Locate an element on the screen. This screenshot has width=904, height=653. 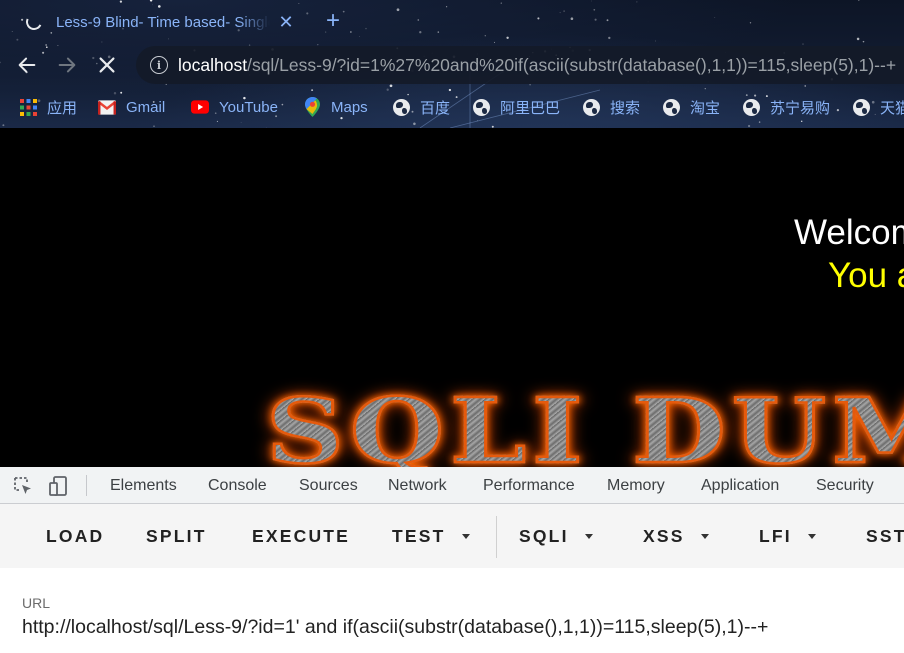
xss-dropdown-button: XSS is located at coordinates (676, 536).